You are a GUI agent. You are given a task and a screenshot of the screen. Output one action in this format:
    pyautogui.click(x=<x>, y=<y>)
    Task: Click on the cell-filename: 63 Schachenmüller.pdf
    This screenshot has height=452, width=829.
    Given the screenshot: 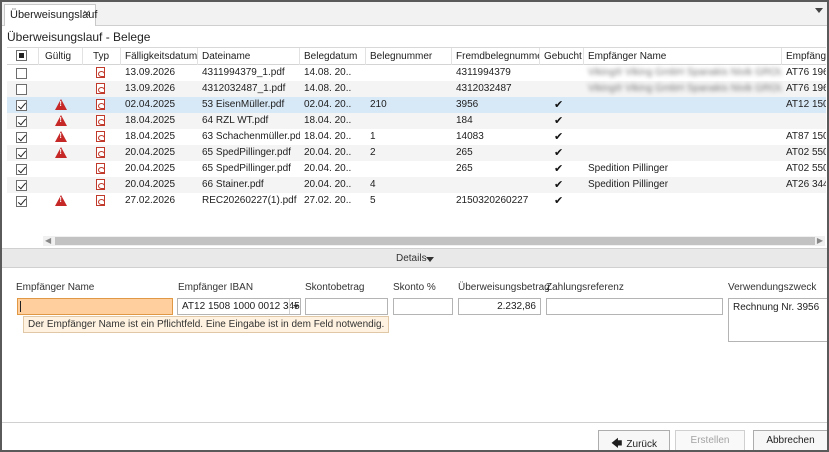 What is the action you would take?
    pyautogui.click(x=251, y=136)
    